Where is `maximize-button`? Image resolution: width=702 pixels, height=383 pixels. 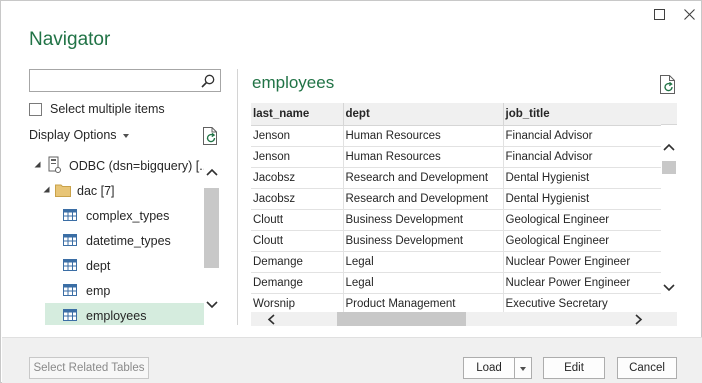 maximize-button is located at coordinates (659, 14).